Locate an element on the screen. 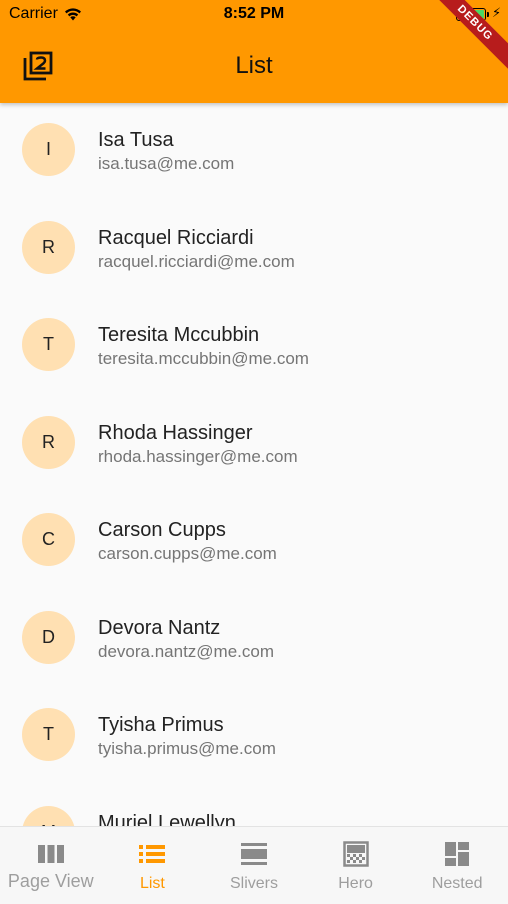 The width and height of the screenshot is (508, 904). list-item: C Carson Cupps carson.cupps@me.com is located at coordinates (254, 542).